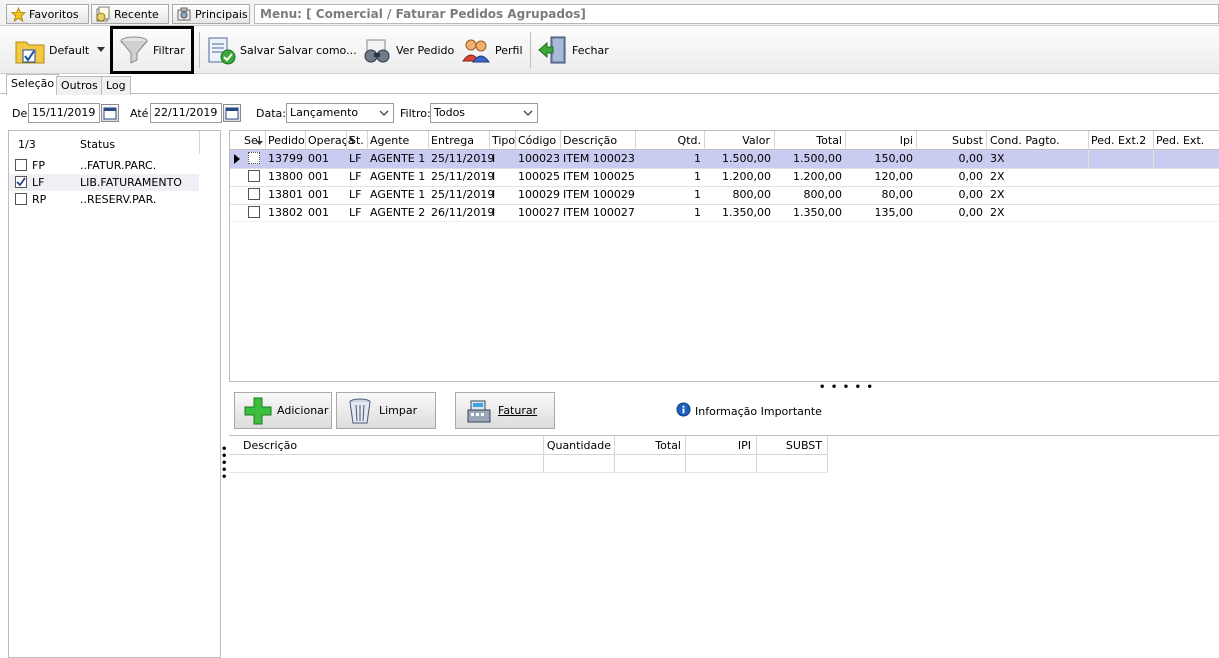 The width and height of the screenshot is (1219, 658). I want to click on adicionar-button: Adicionar, so click(283, 410).